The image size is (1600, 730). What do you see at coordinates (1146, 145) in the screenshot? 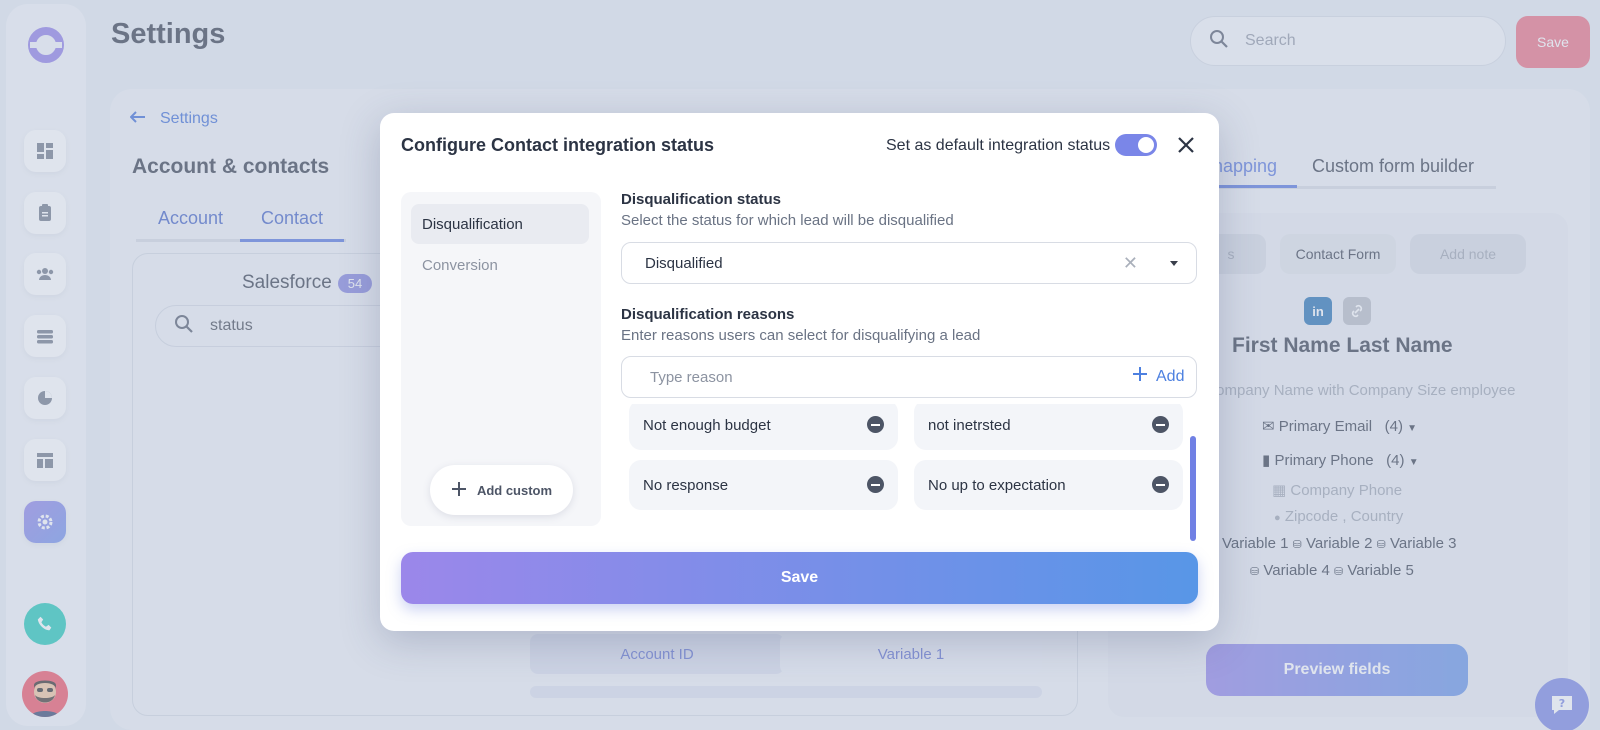
I see `toggle-knob` at bounding box center [1146, 145].